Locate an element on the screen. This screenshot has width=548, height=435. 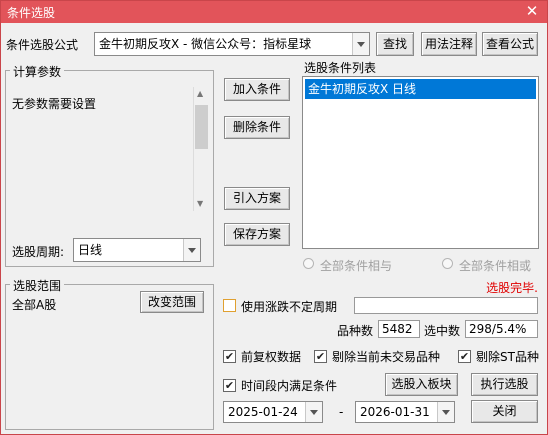
save-plan-button: 保存方案 is located at coordinates (257, 234).